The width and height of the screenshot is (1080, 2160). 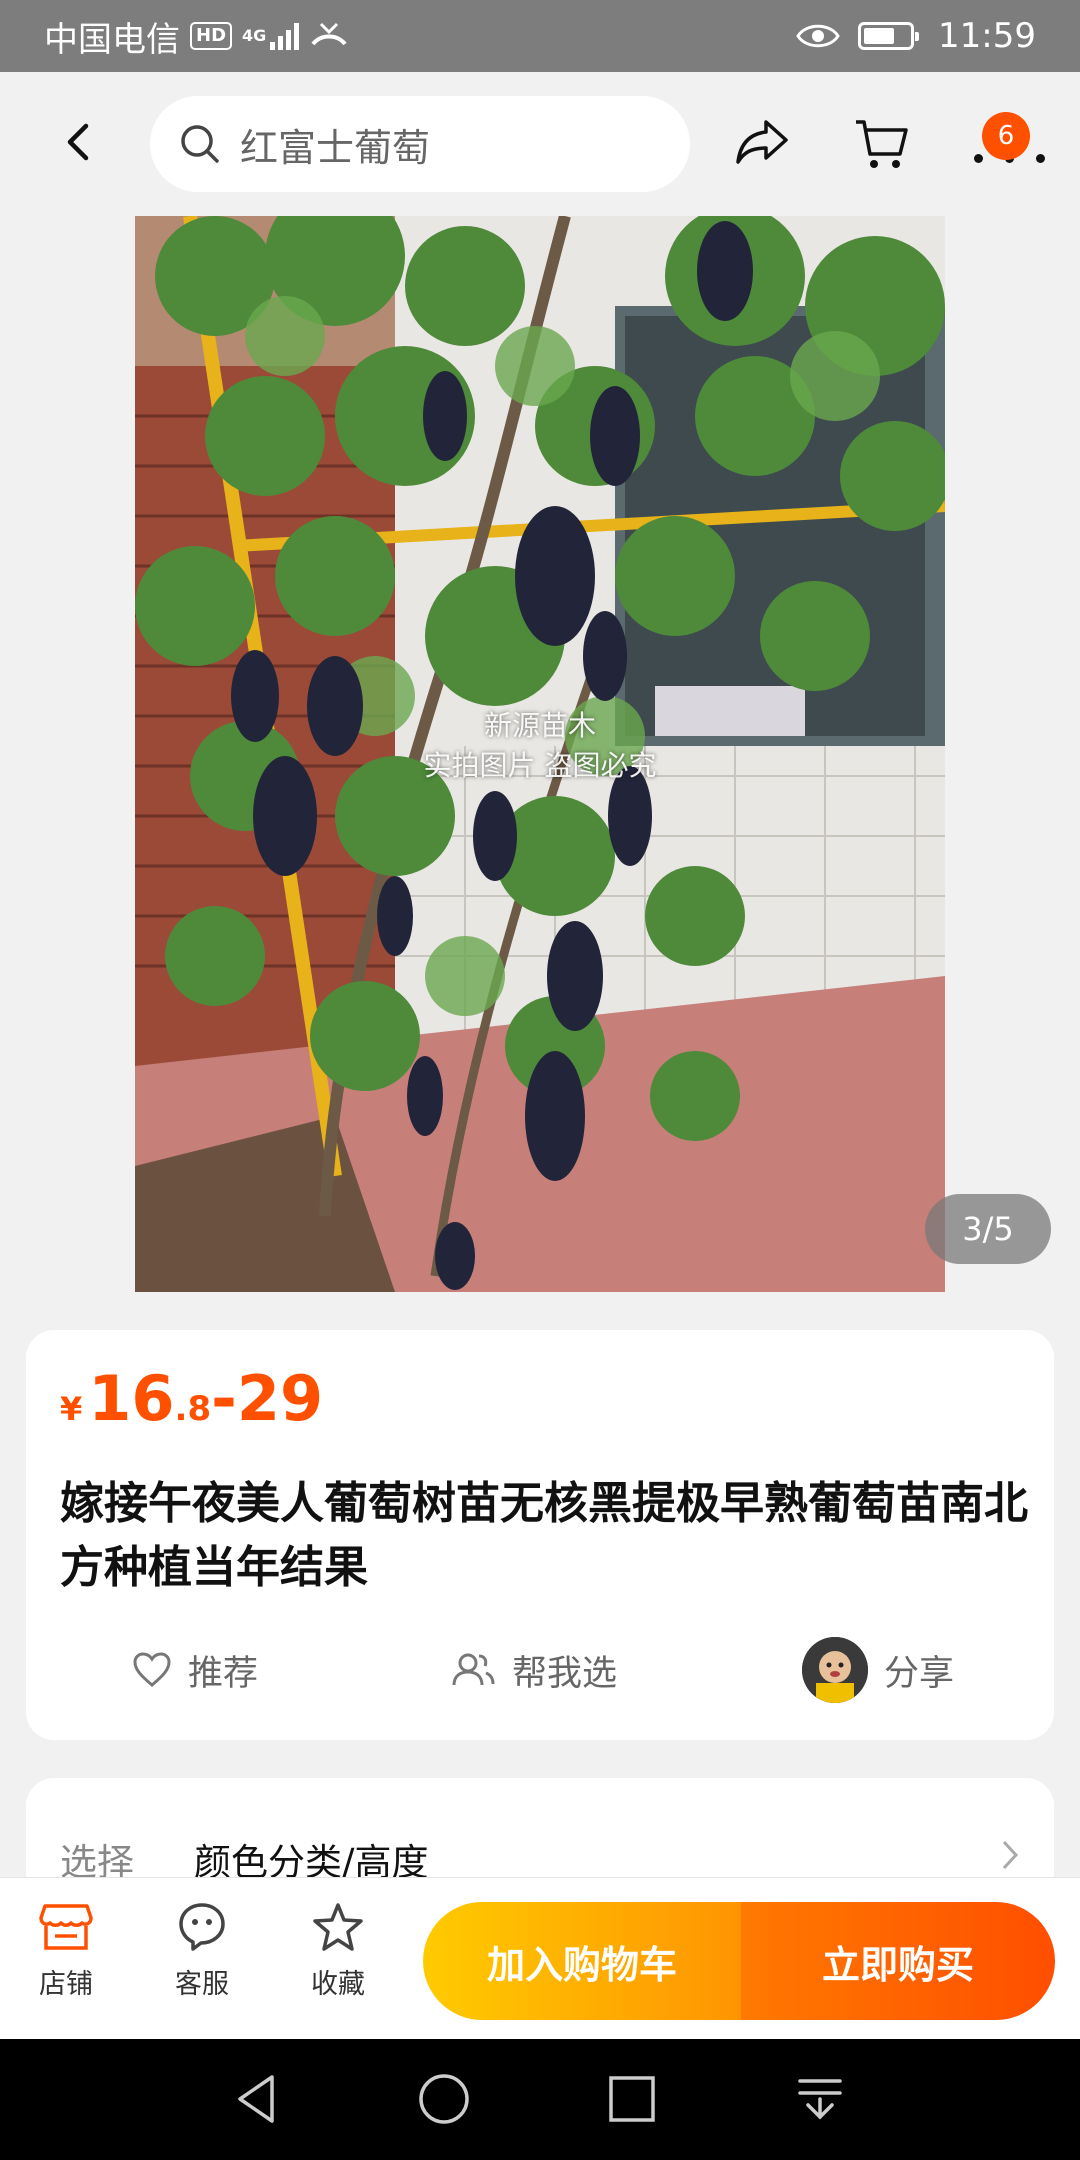 I want to click on star-icon, so click(x=338, y=1927).